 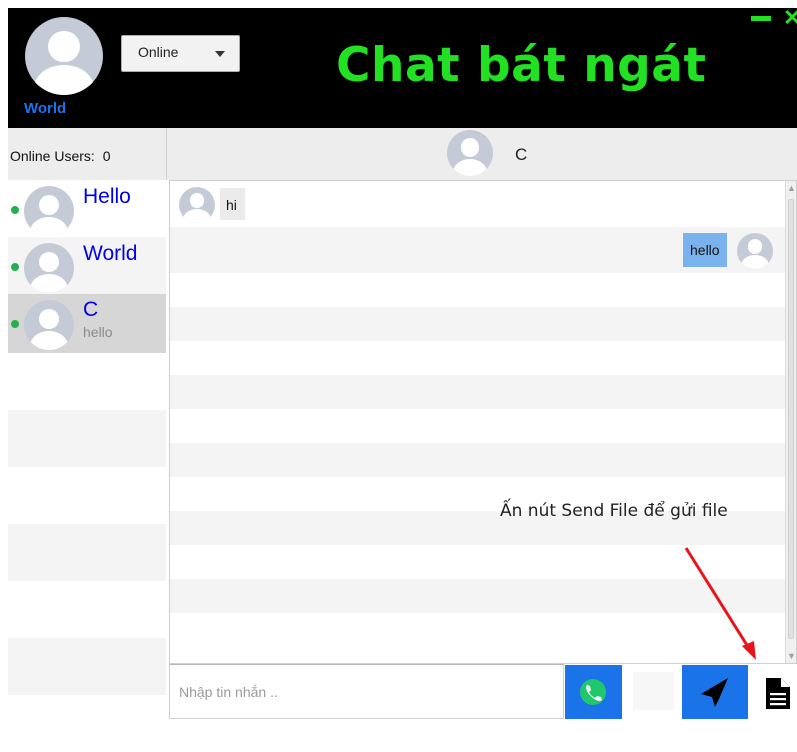 What do you see at coordinates (98, 332) in the screenshot?
I see `user-last-message: hello` at bounding box center [98, 332].